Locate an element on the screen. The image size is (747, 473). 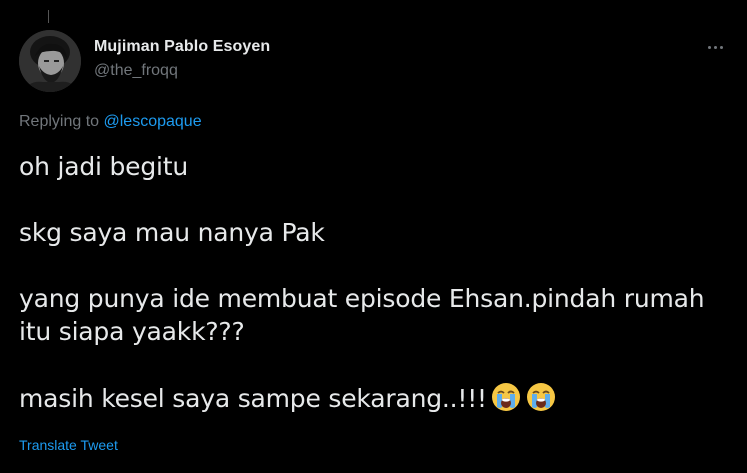
tweet-paragraph: itu siapa yaakk??? is located at coordinates (132, 331).